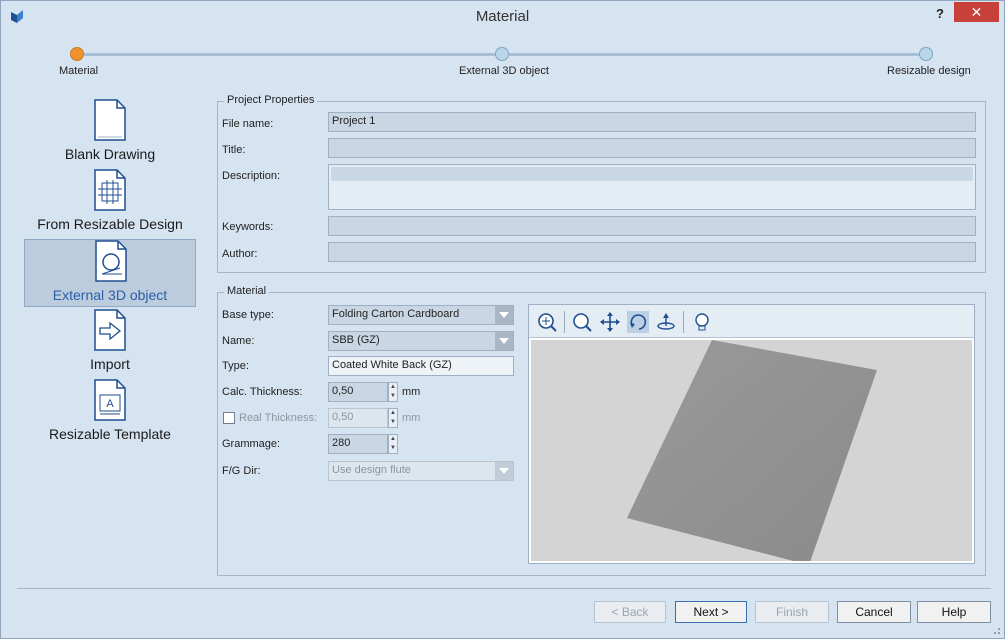  What do you see at coordinates (396, 314) in the screenshot?
I see `base-type-value: Folding Carton Cardboard` at bounding box center [396, 314].